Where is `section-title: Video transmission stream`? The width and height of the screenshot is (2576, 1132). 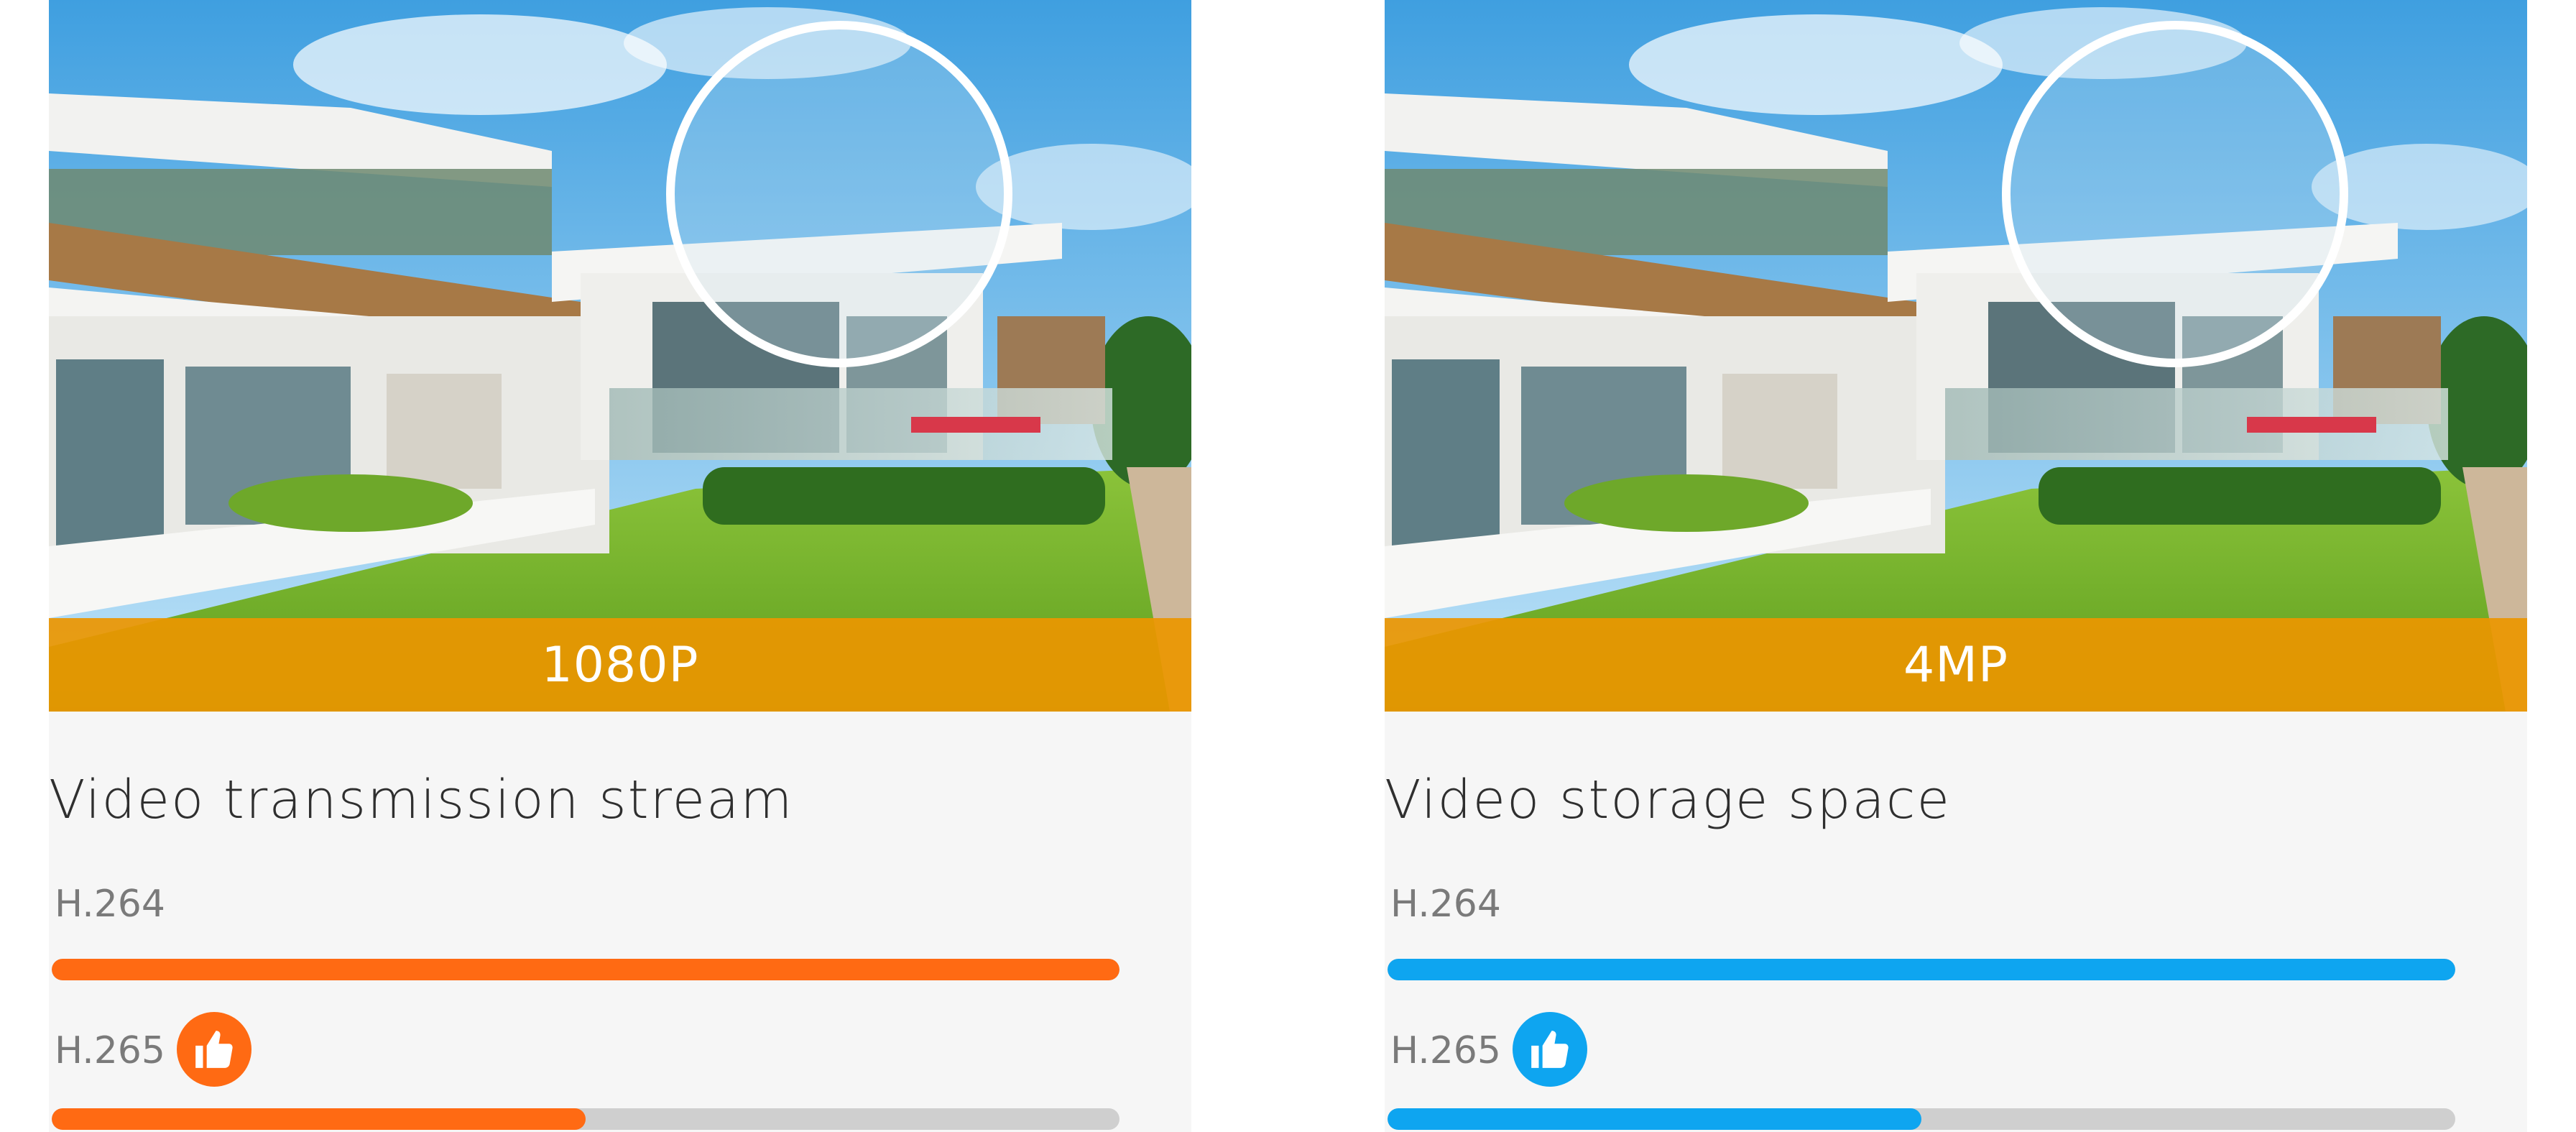 section-title: Video transmission stream is located at coordinates (421, 800).